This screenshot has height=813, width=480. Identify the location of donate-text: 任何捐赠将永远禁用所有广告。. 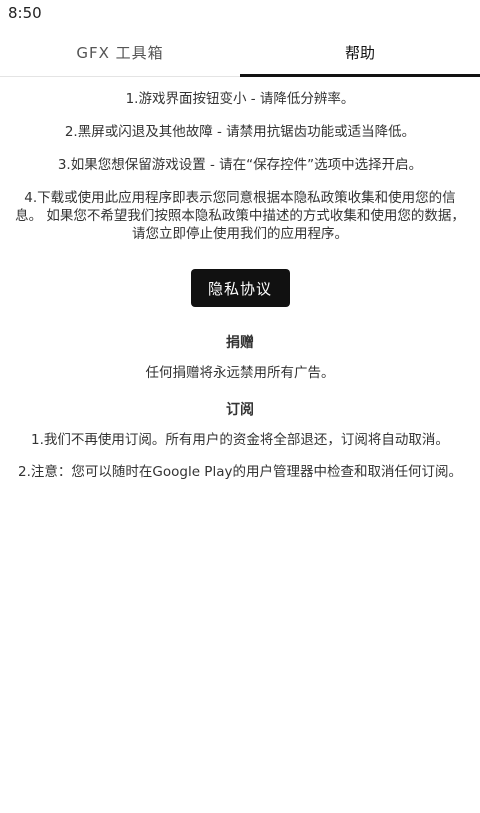
(240, 373).